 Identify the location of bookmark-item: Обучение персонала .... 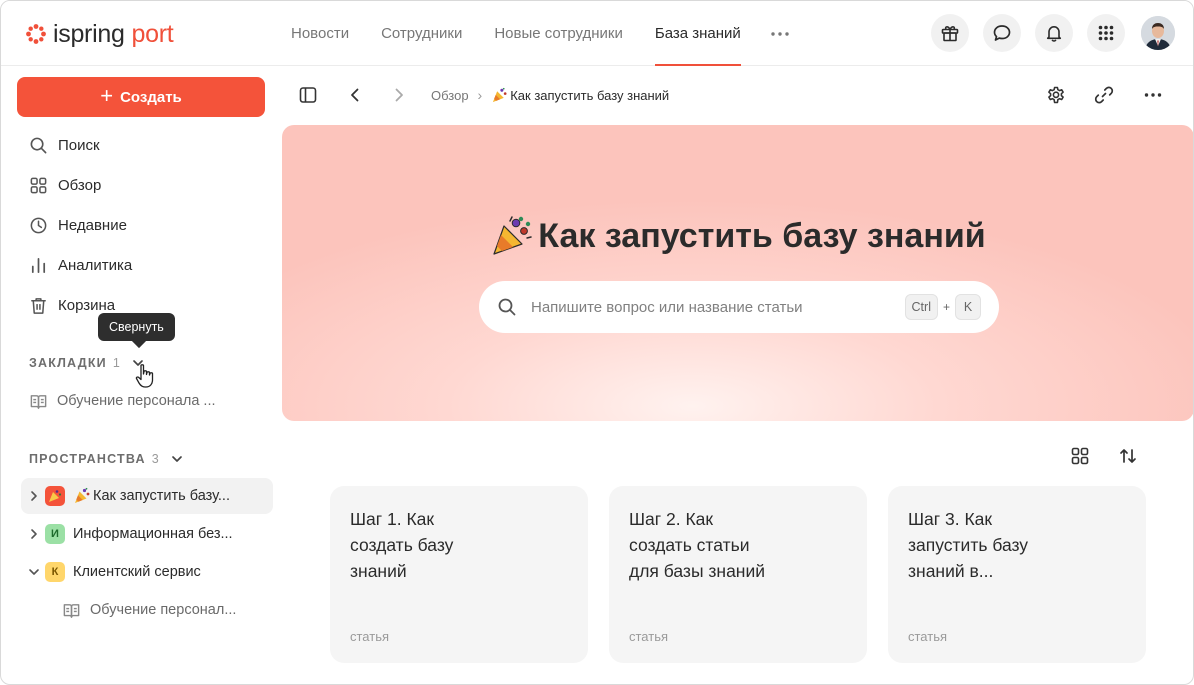
(122, 401).